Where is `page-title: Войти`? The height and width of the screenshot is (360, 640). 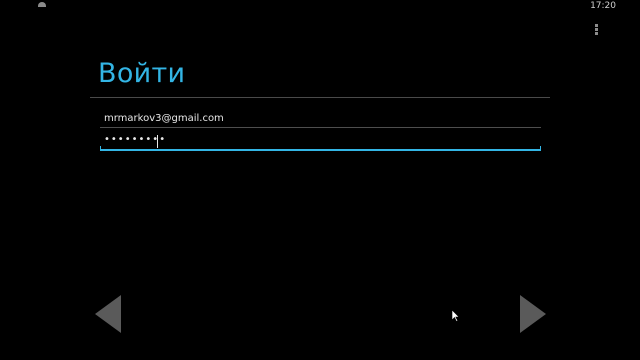 page-title: Войти is located at coordinates (142, 73).